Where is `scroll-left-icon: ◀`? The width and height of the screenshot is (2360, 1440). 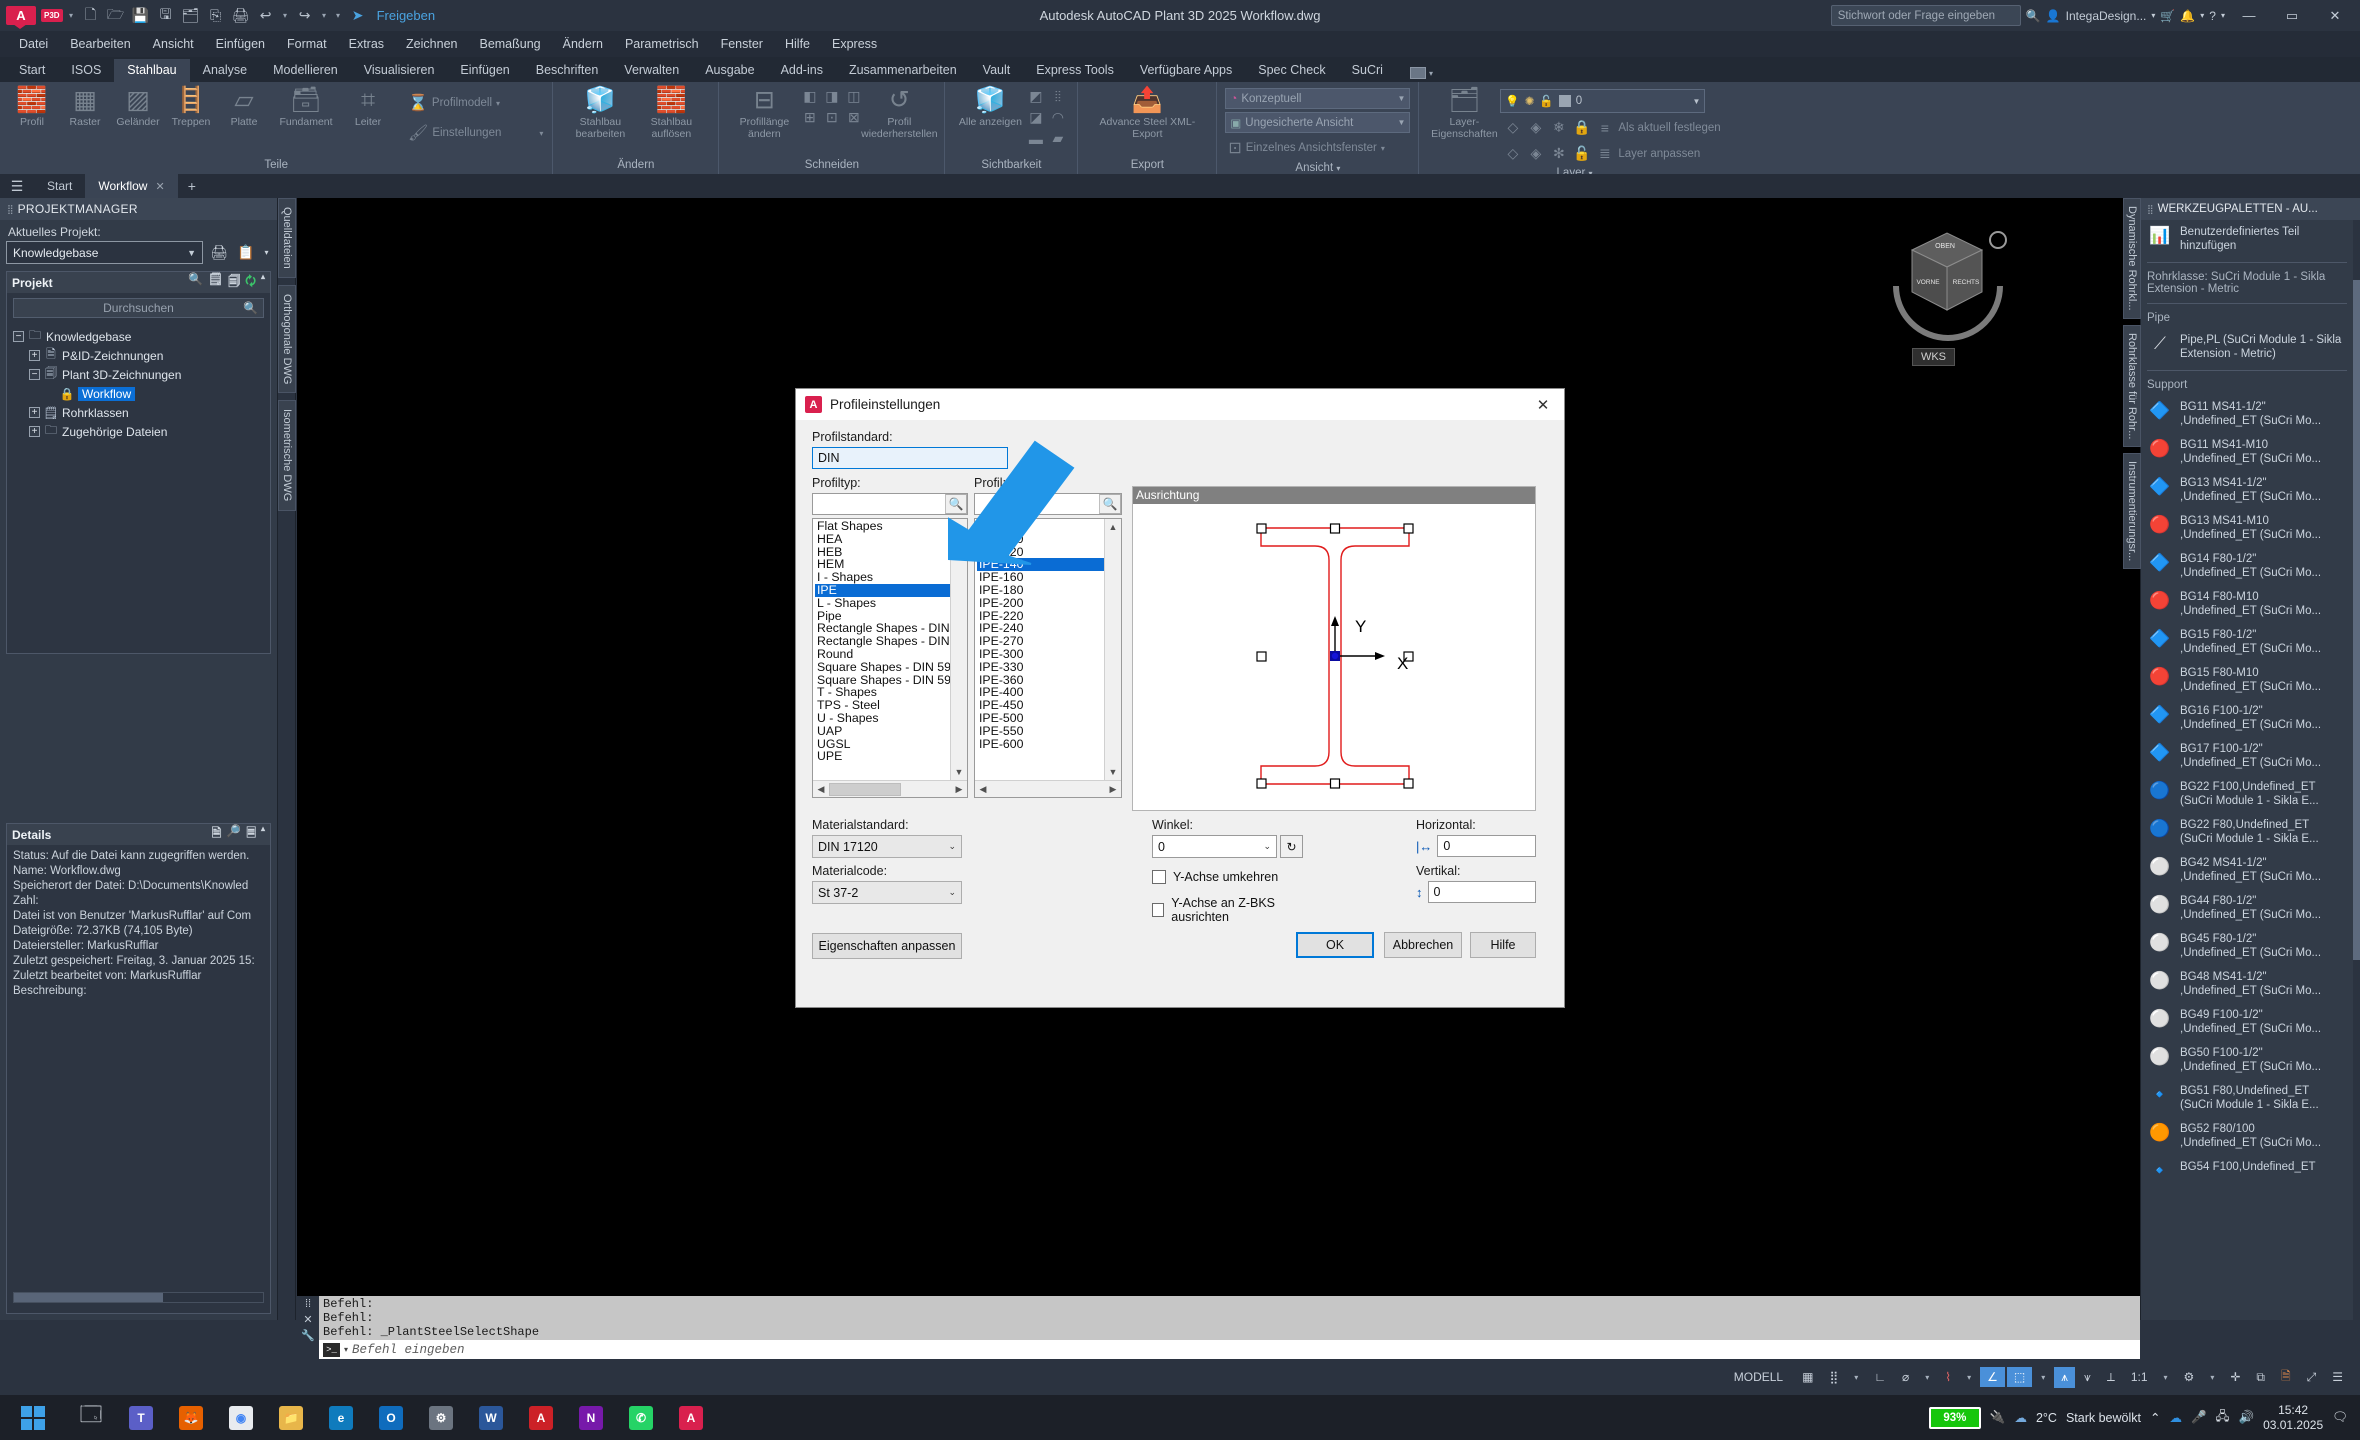 scroll-left-icon: ◀ is located at coordinates (821, 789).